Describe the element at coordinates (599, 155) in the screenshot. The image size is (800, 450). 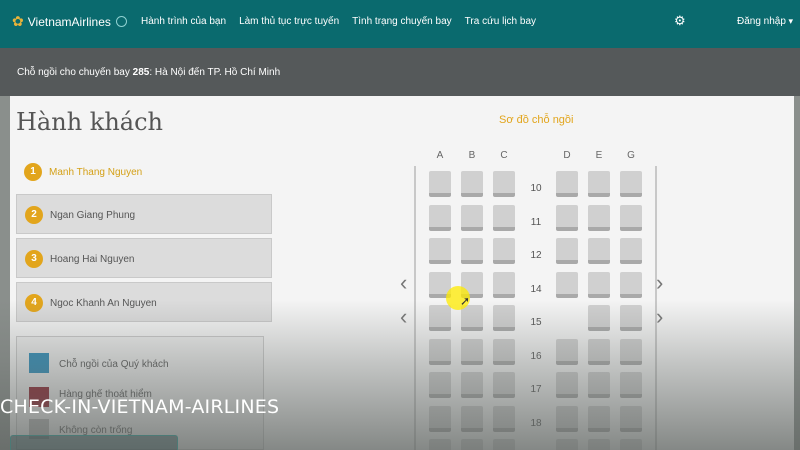
I see `seat-column-label: E` at that location.